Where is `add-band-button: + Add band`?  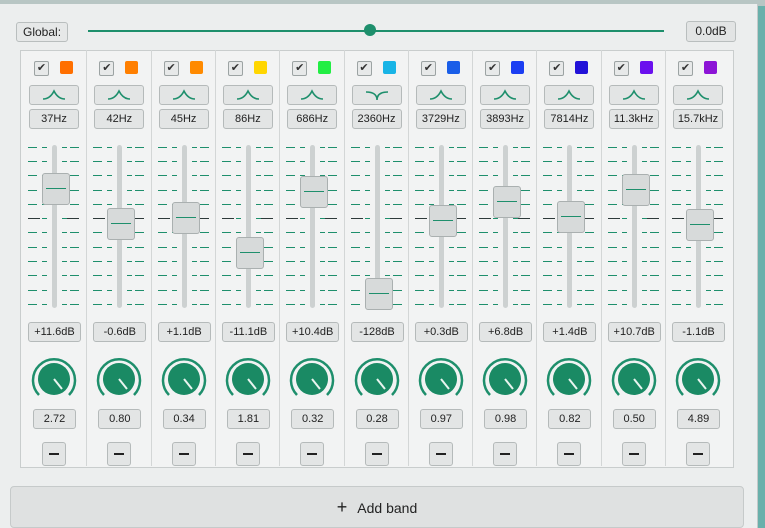 add-band-button: + Add band is located at coordinates (377, 507).